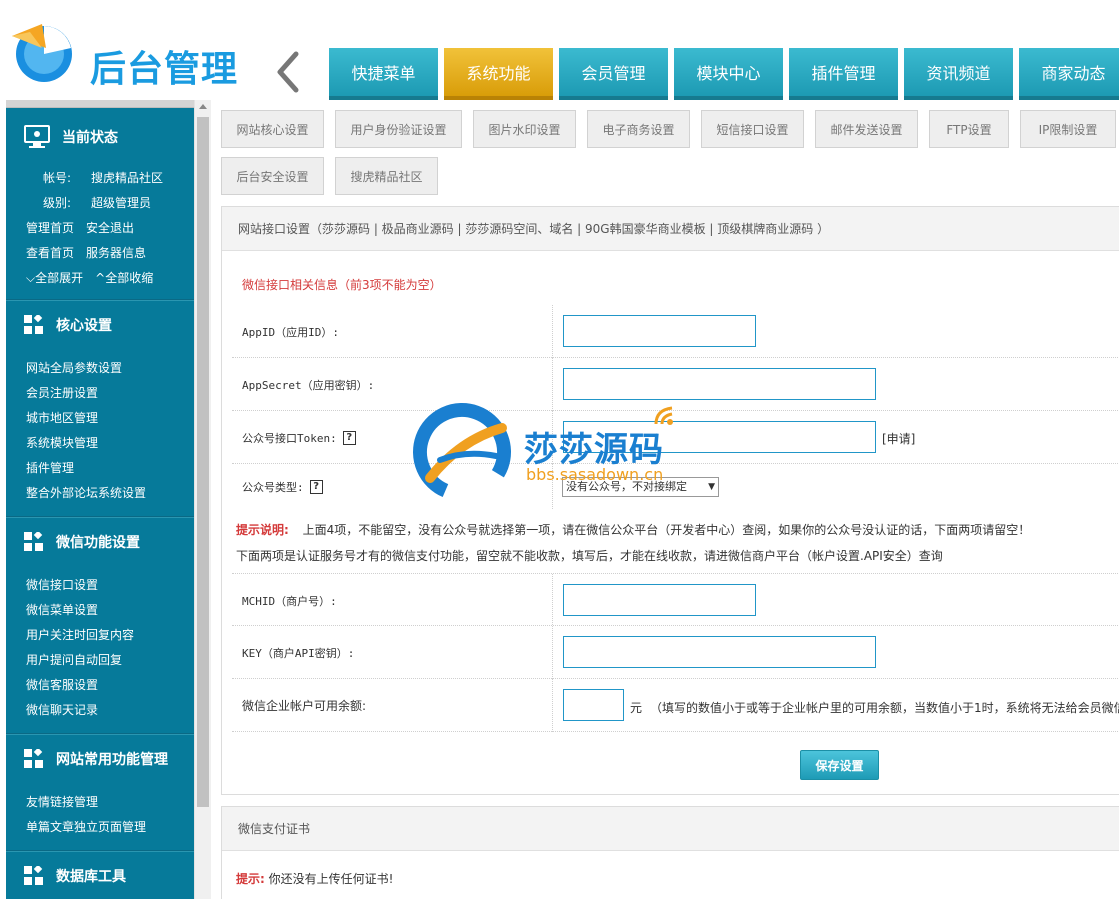 The width and height of the screenshot is (1119, 899). I want to click on subtab-security: 后台安全设置, so click(272, 176).